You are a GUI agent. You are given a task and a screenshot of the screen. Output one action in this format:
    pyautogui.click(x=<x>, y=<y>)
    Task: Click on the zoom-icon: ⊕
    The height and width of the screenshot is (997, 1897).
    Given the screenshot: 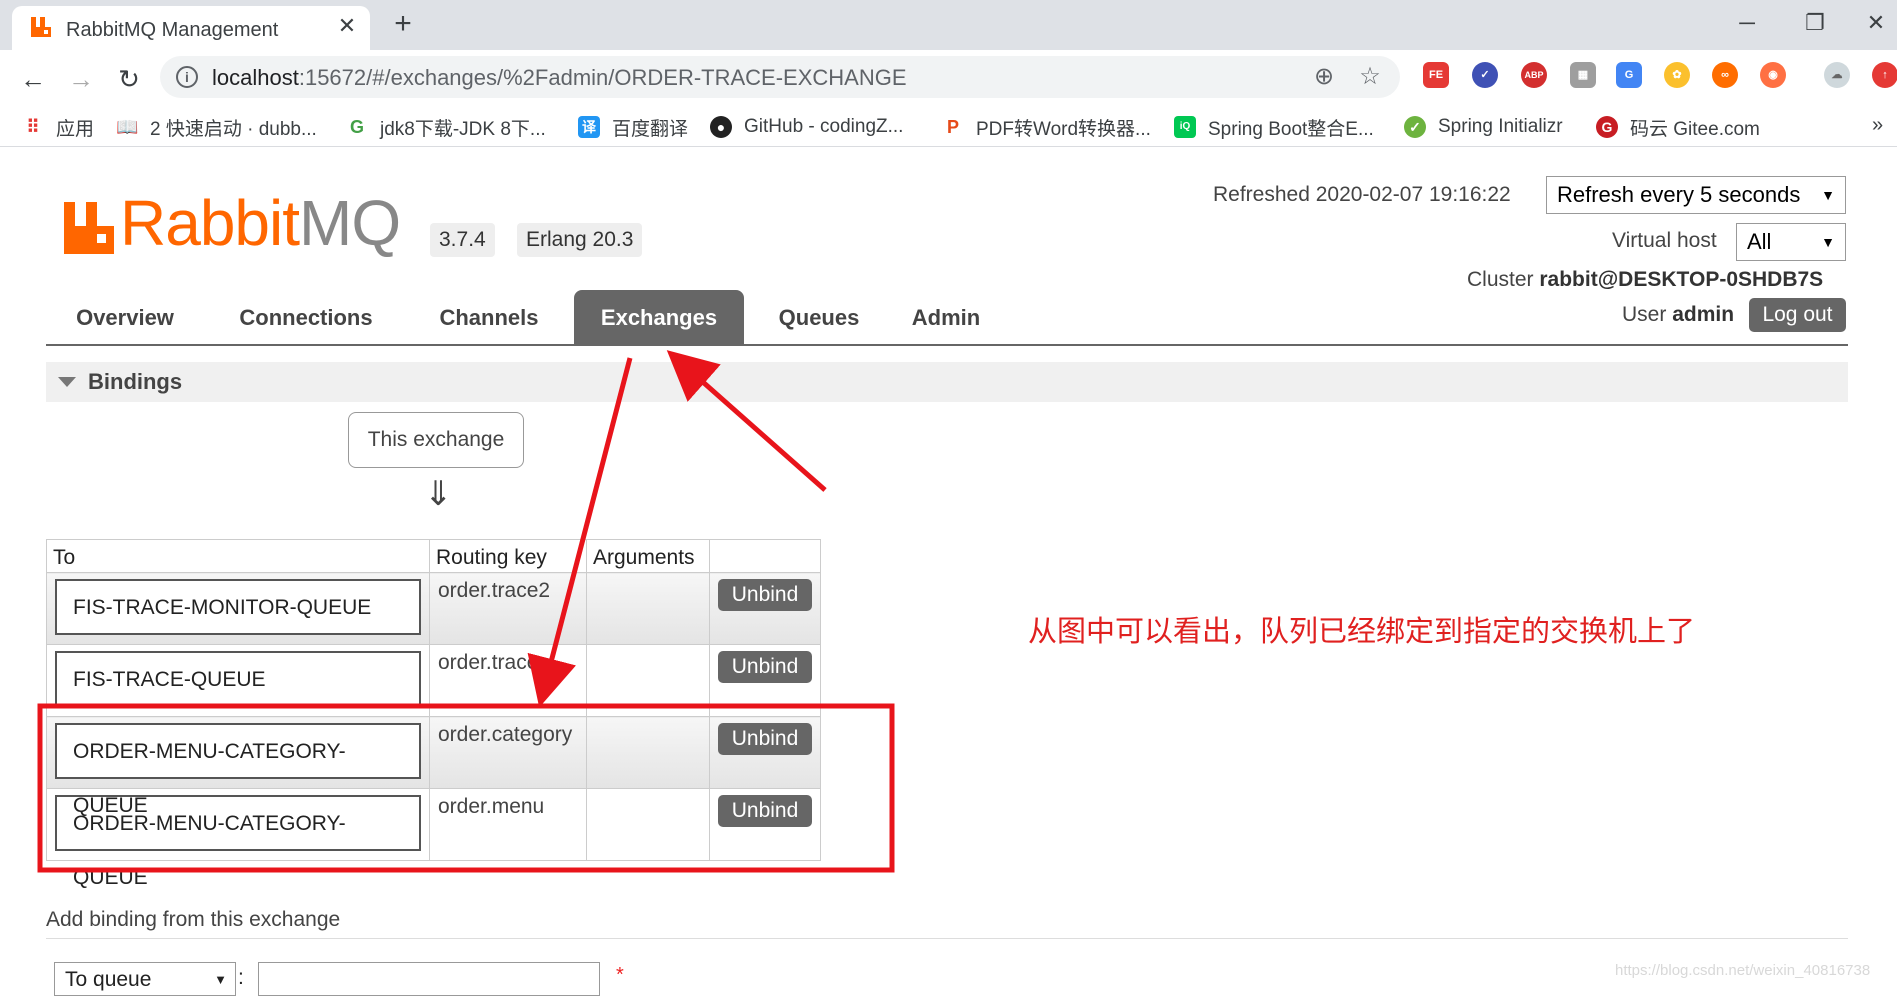 What is the action you would take?
    pyautogui.click(x=1324, y=77)
    